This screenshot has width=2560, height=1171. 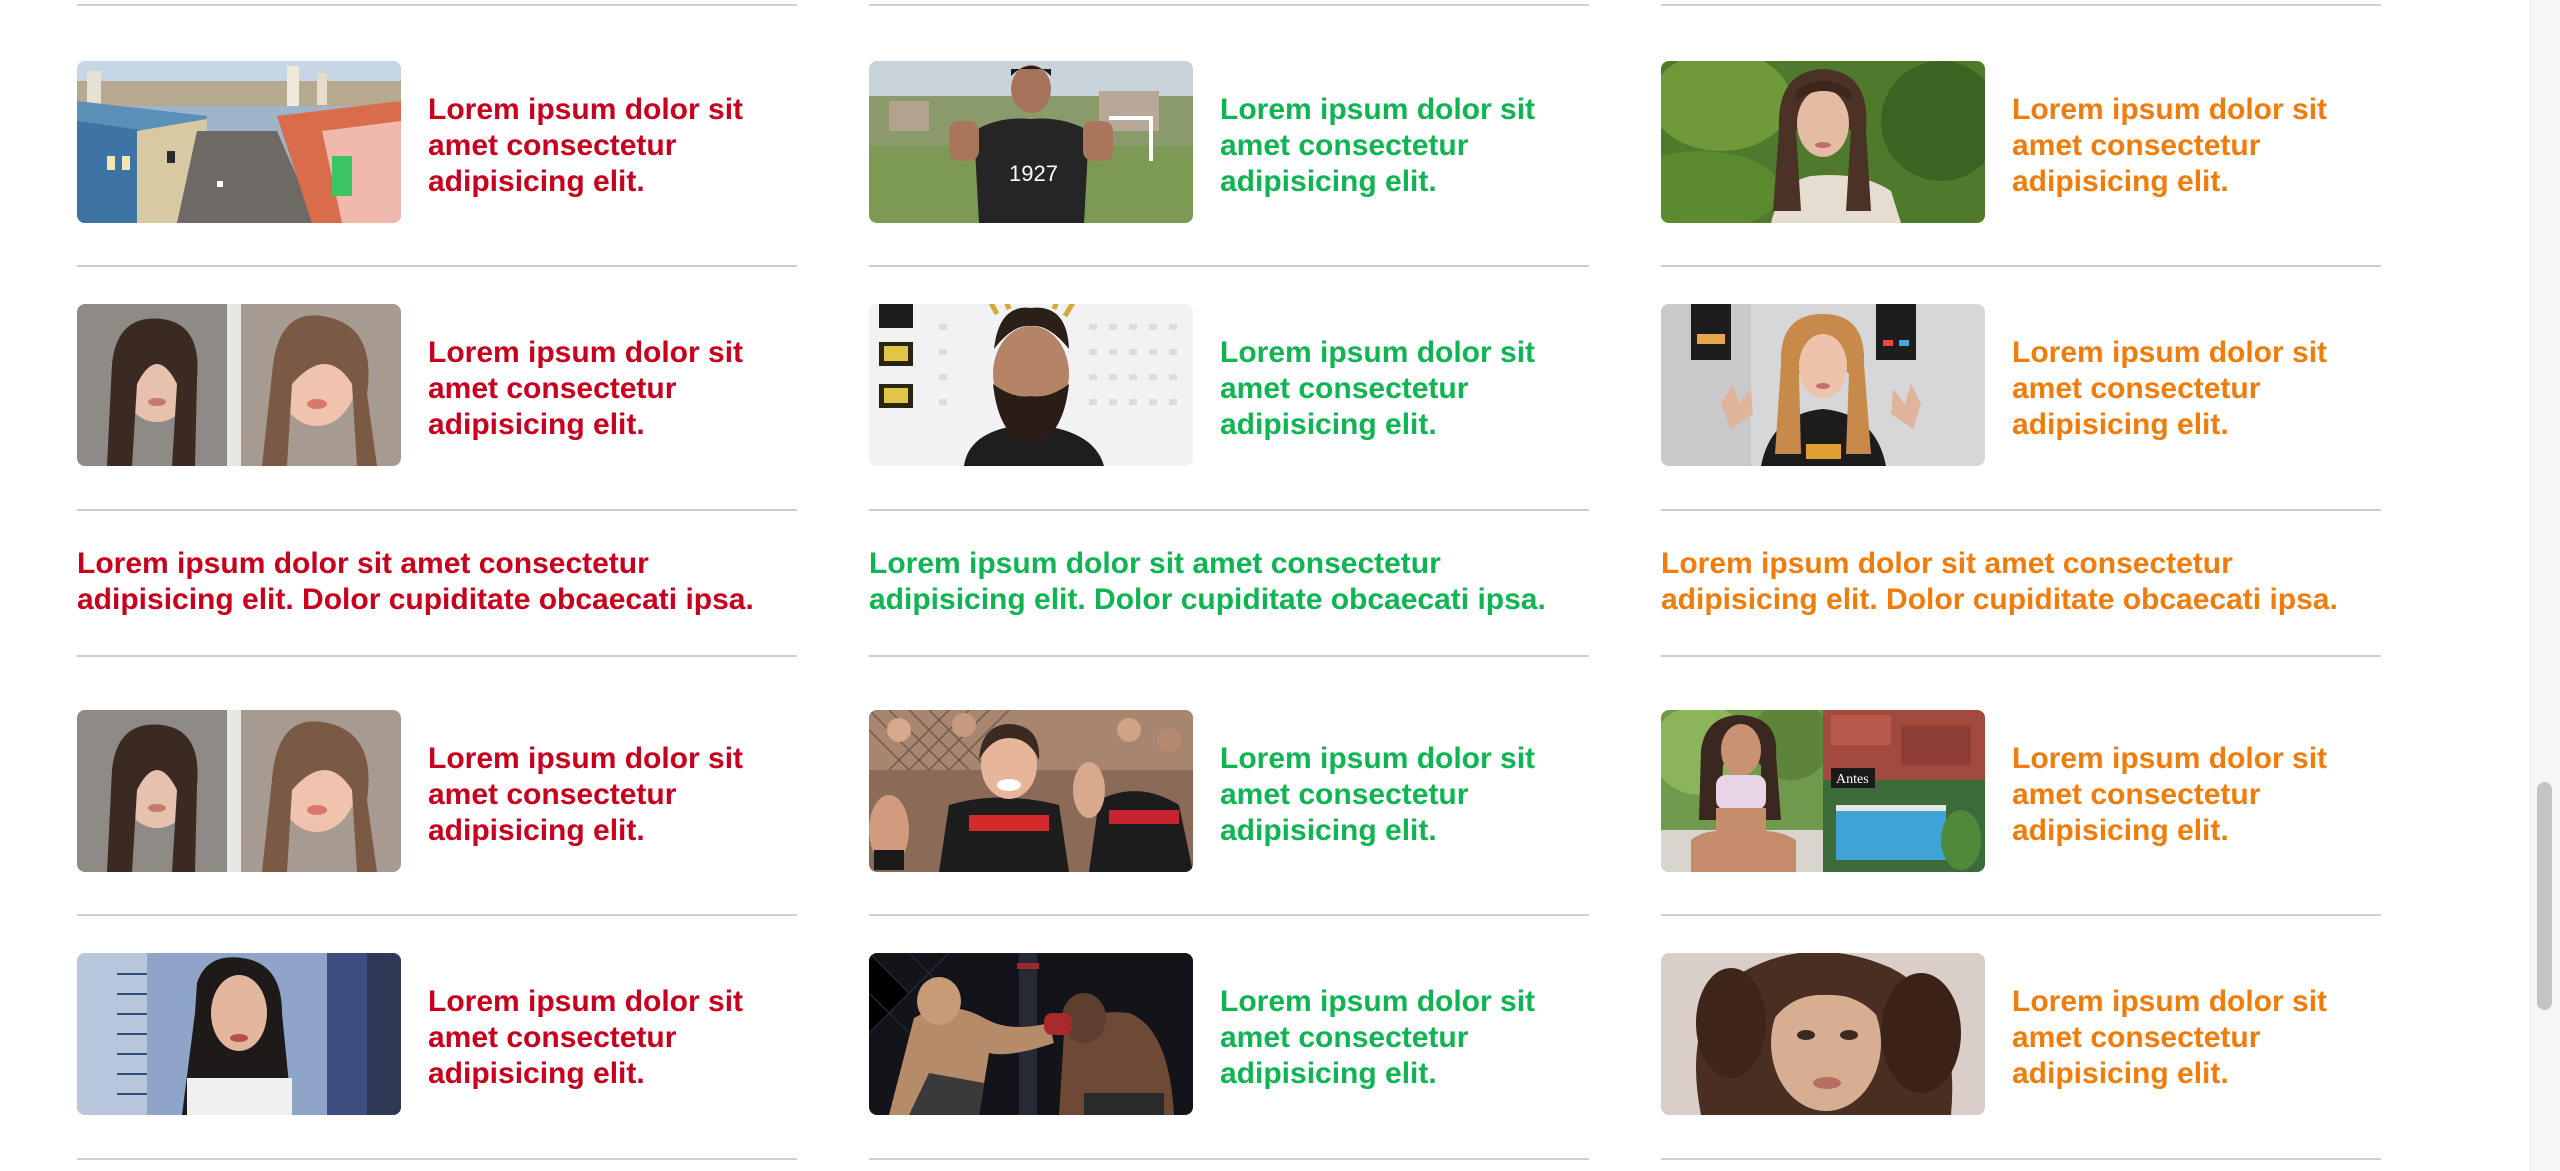 What do you see at coordinates (1852, 779) in the screenshot?
I see `before-label: Antes` at bounding box center [1852, 779].